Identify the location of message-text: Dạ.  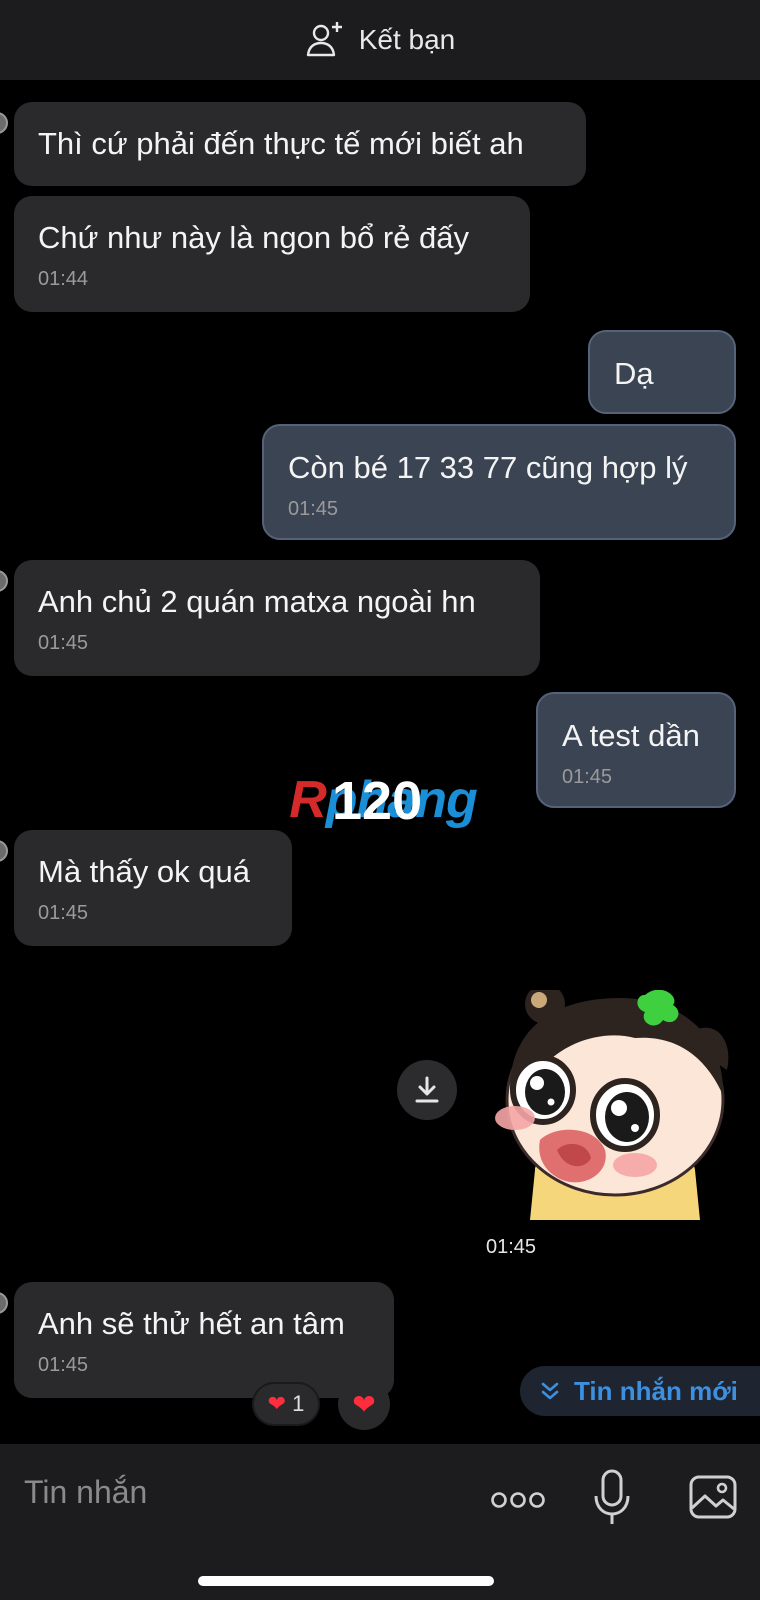
(634, 373).